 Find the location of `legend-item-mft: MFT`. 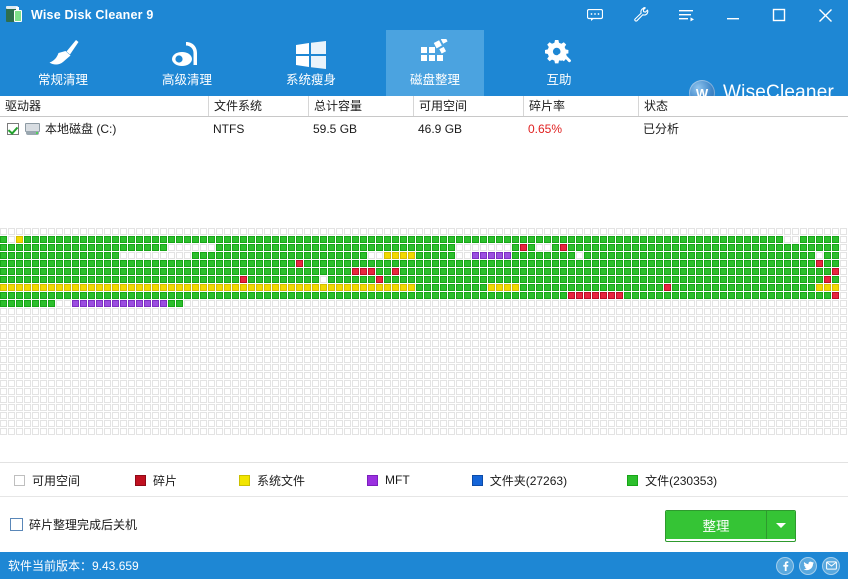

legend-item-mft: MFT is located at coordinates (388, 480).